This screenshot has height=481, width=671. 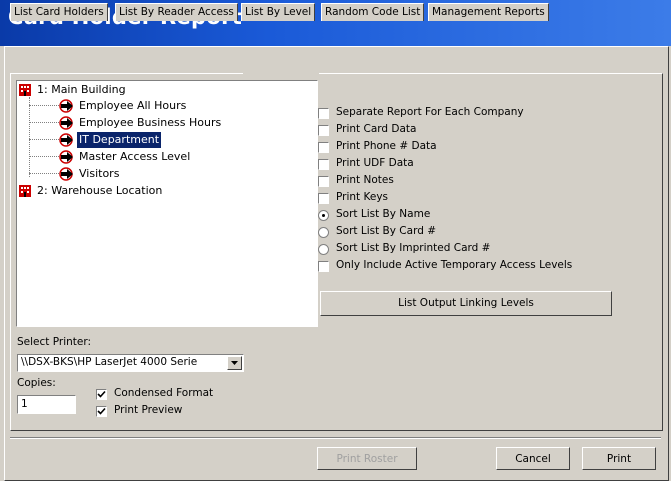 What do you see at coordinates (133, 105) in the screenshot?
I see `tree-level-label: Employee All Hours` at bounding box center [133, 105].